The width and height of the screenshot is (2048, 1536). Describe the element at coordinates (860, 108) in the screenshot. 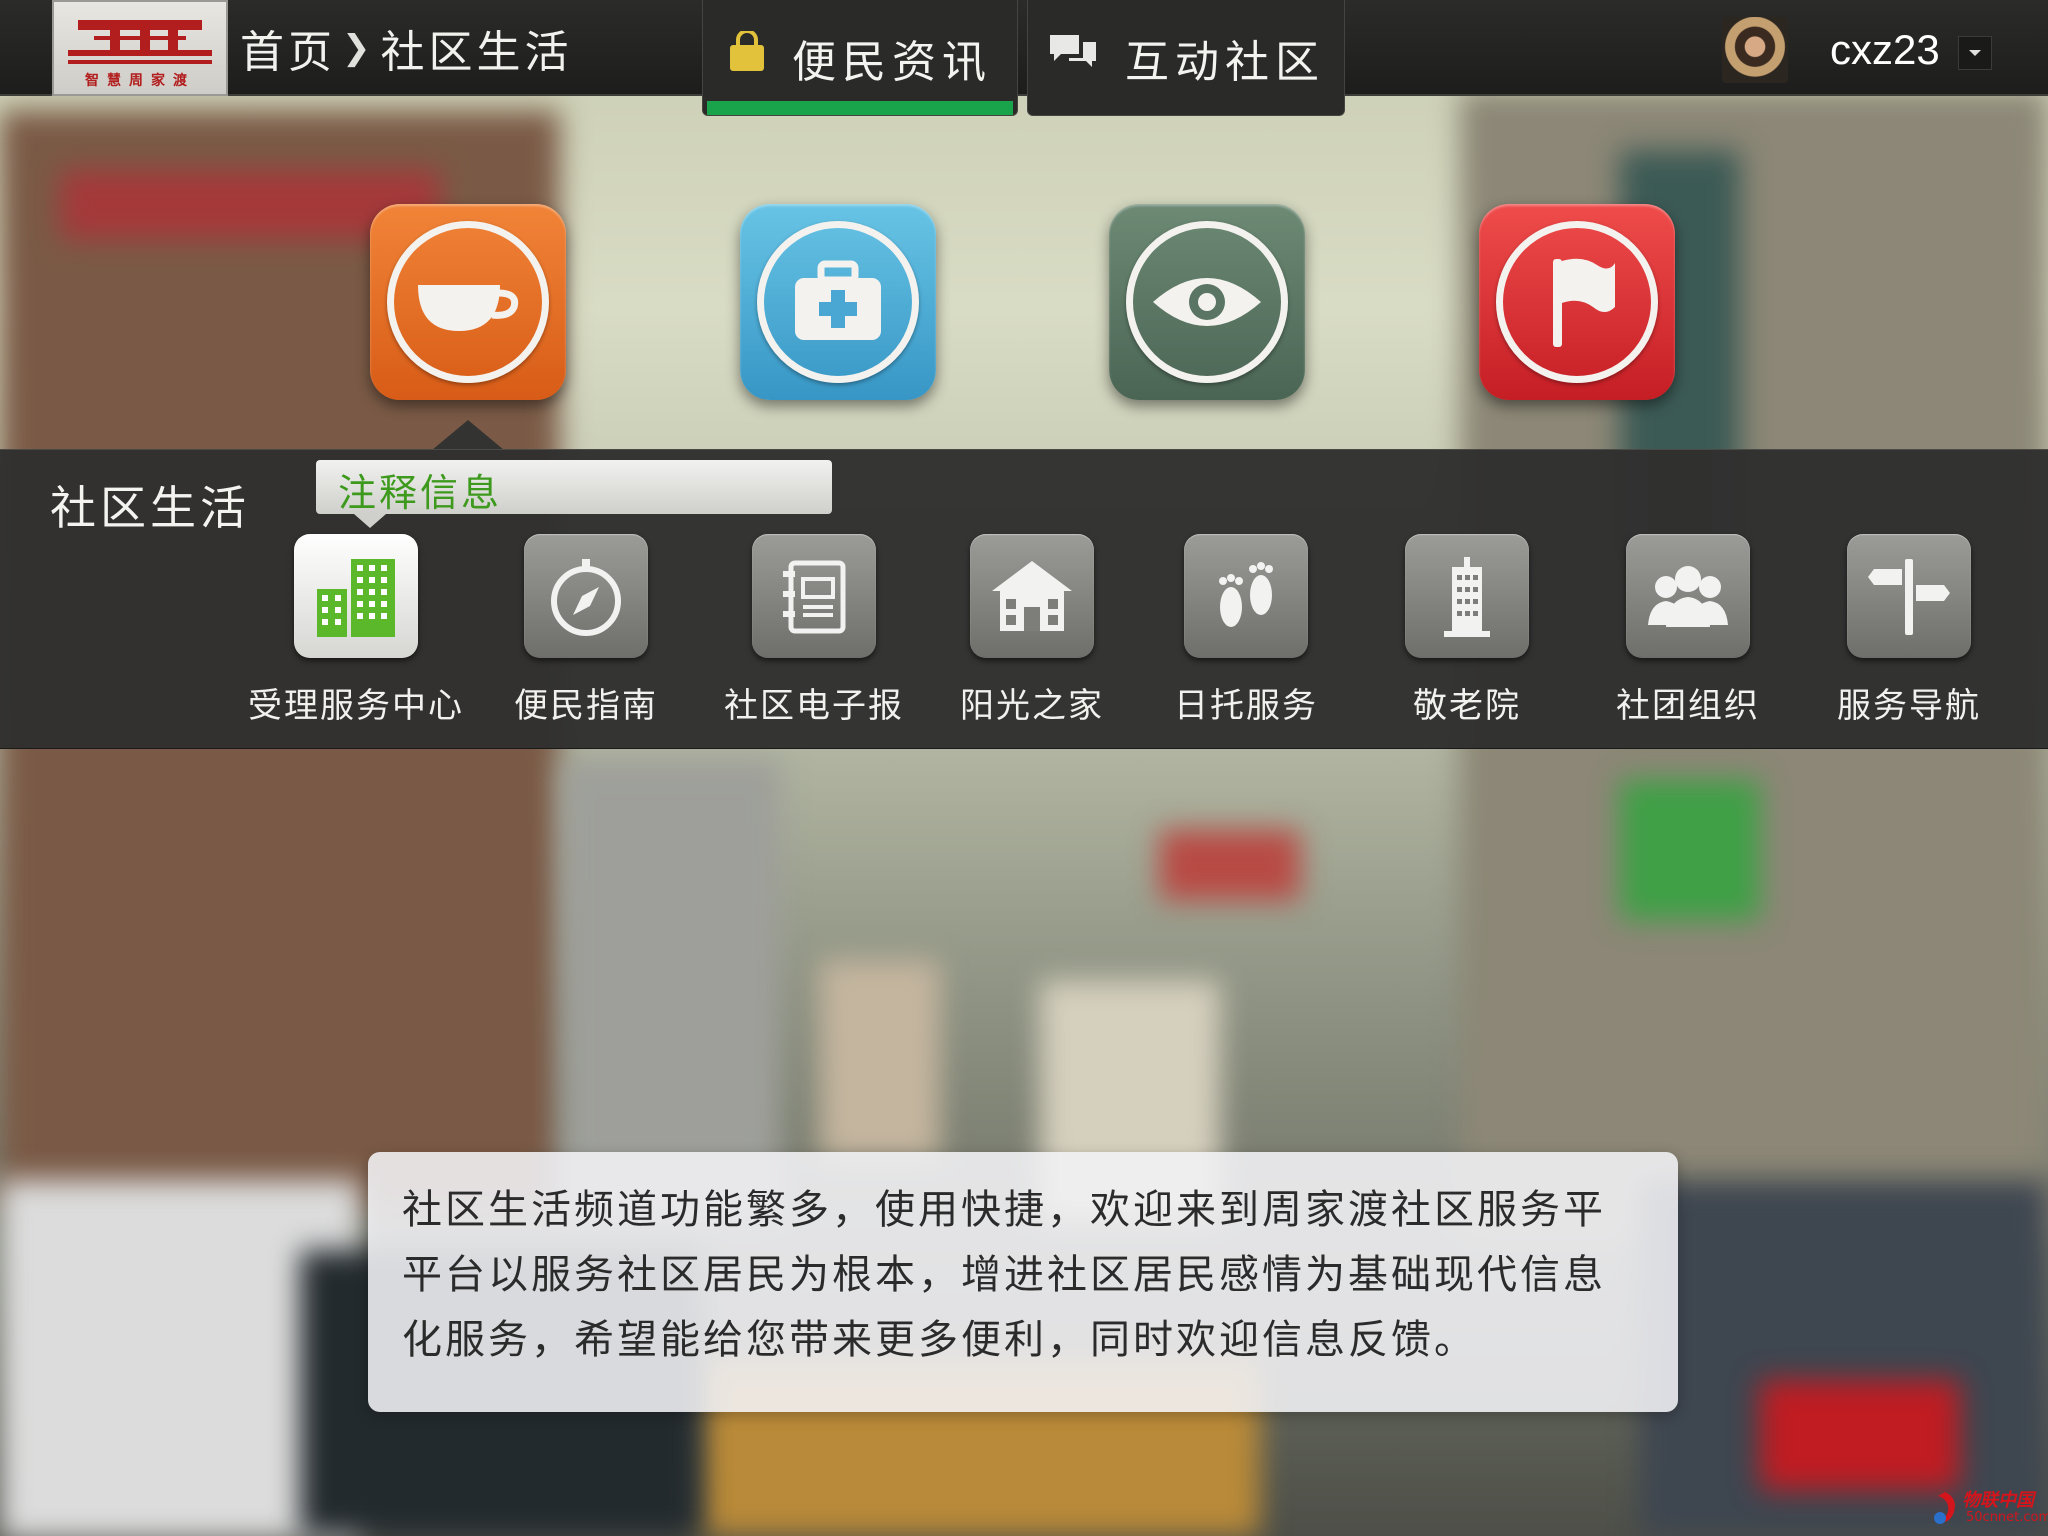

I see `active-tab-indicator` at that location.